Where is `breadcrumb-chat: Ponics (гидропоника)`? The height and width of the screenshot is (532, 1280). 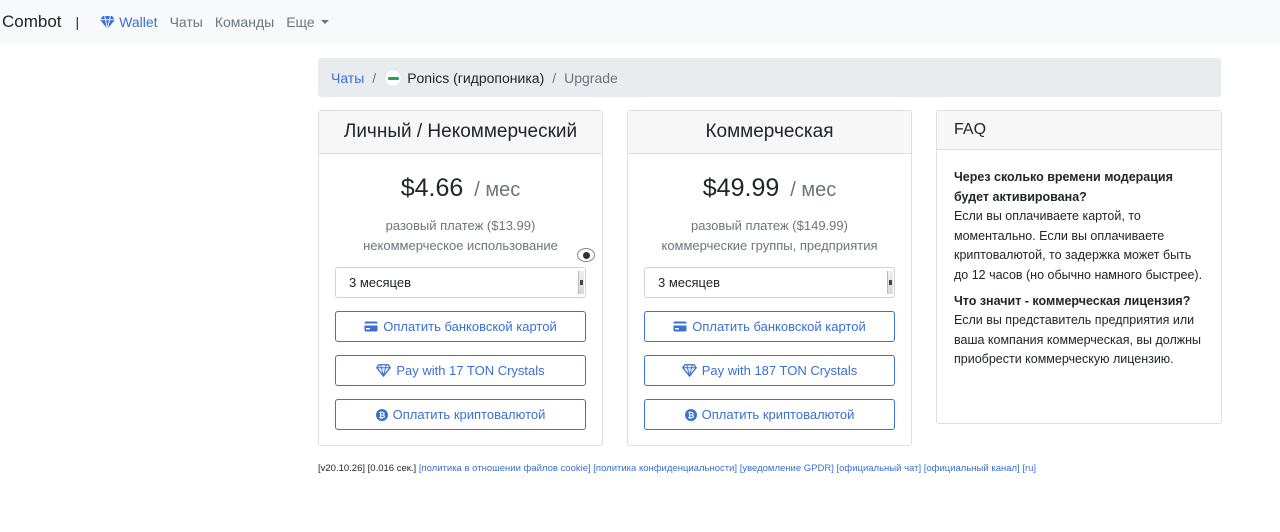
breadcrumb-chat: Ponics (гидропоника) is located at coordinates (464, 77).